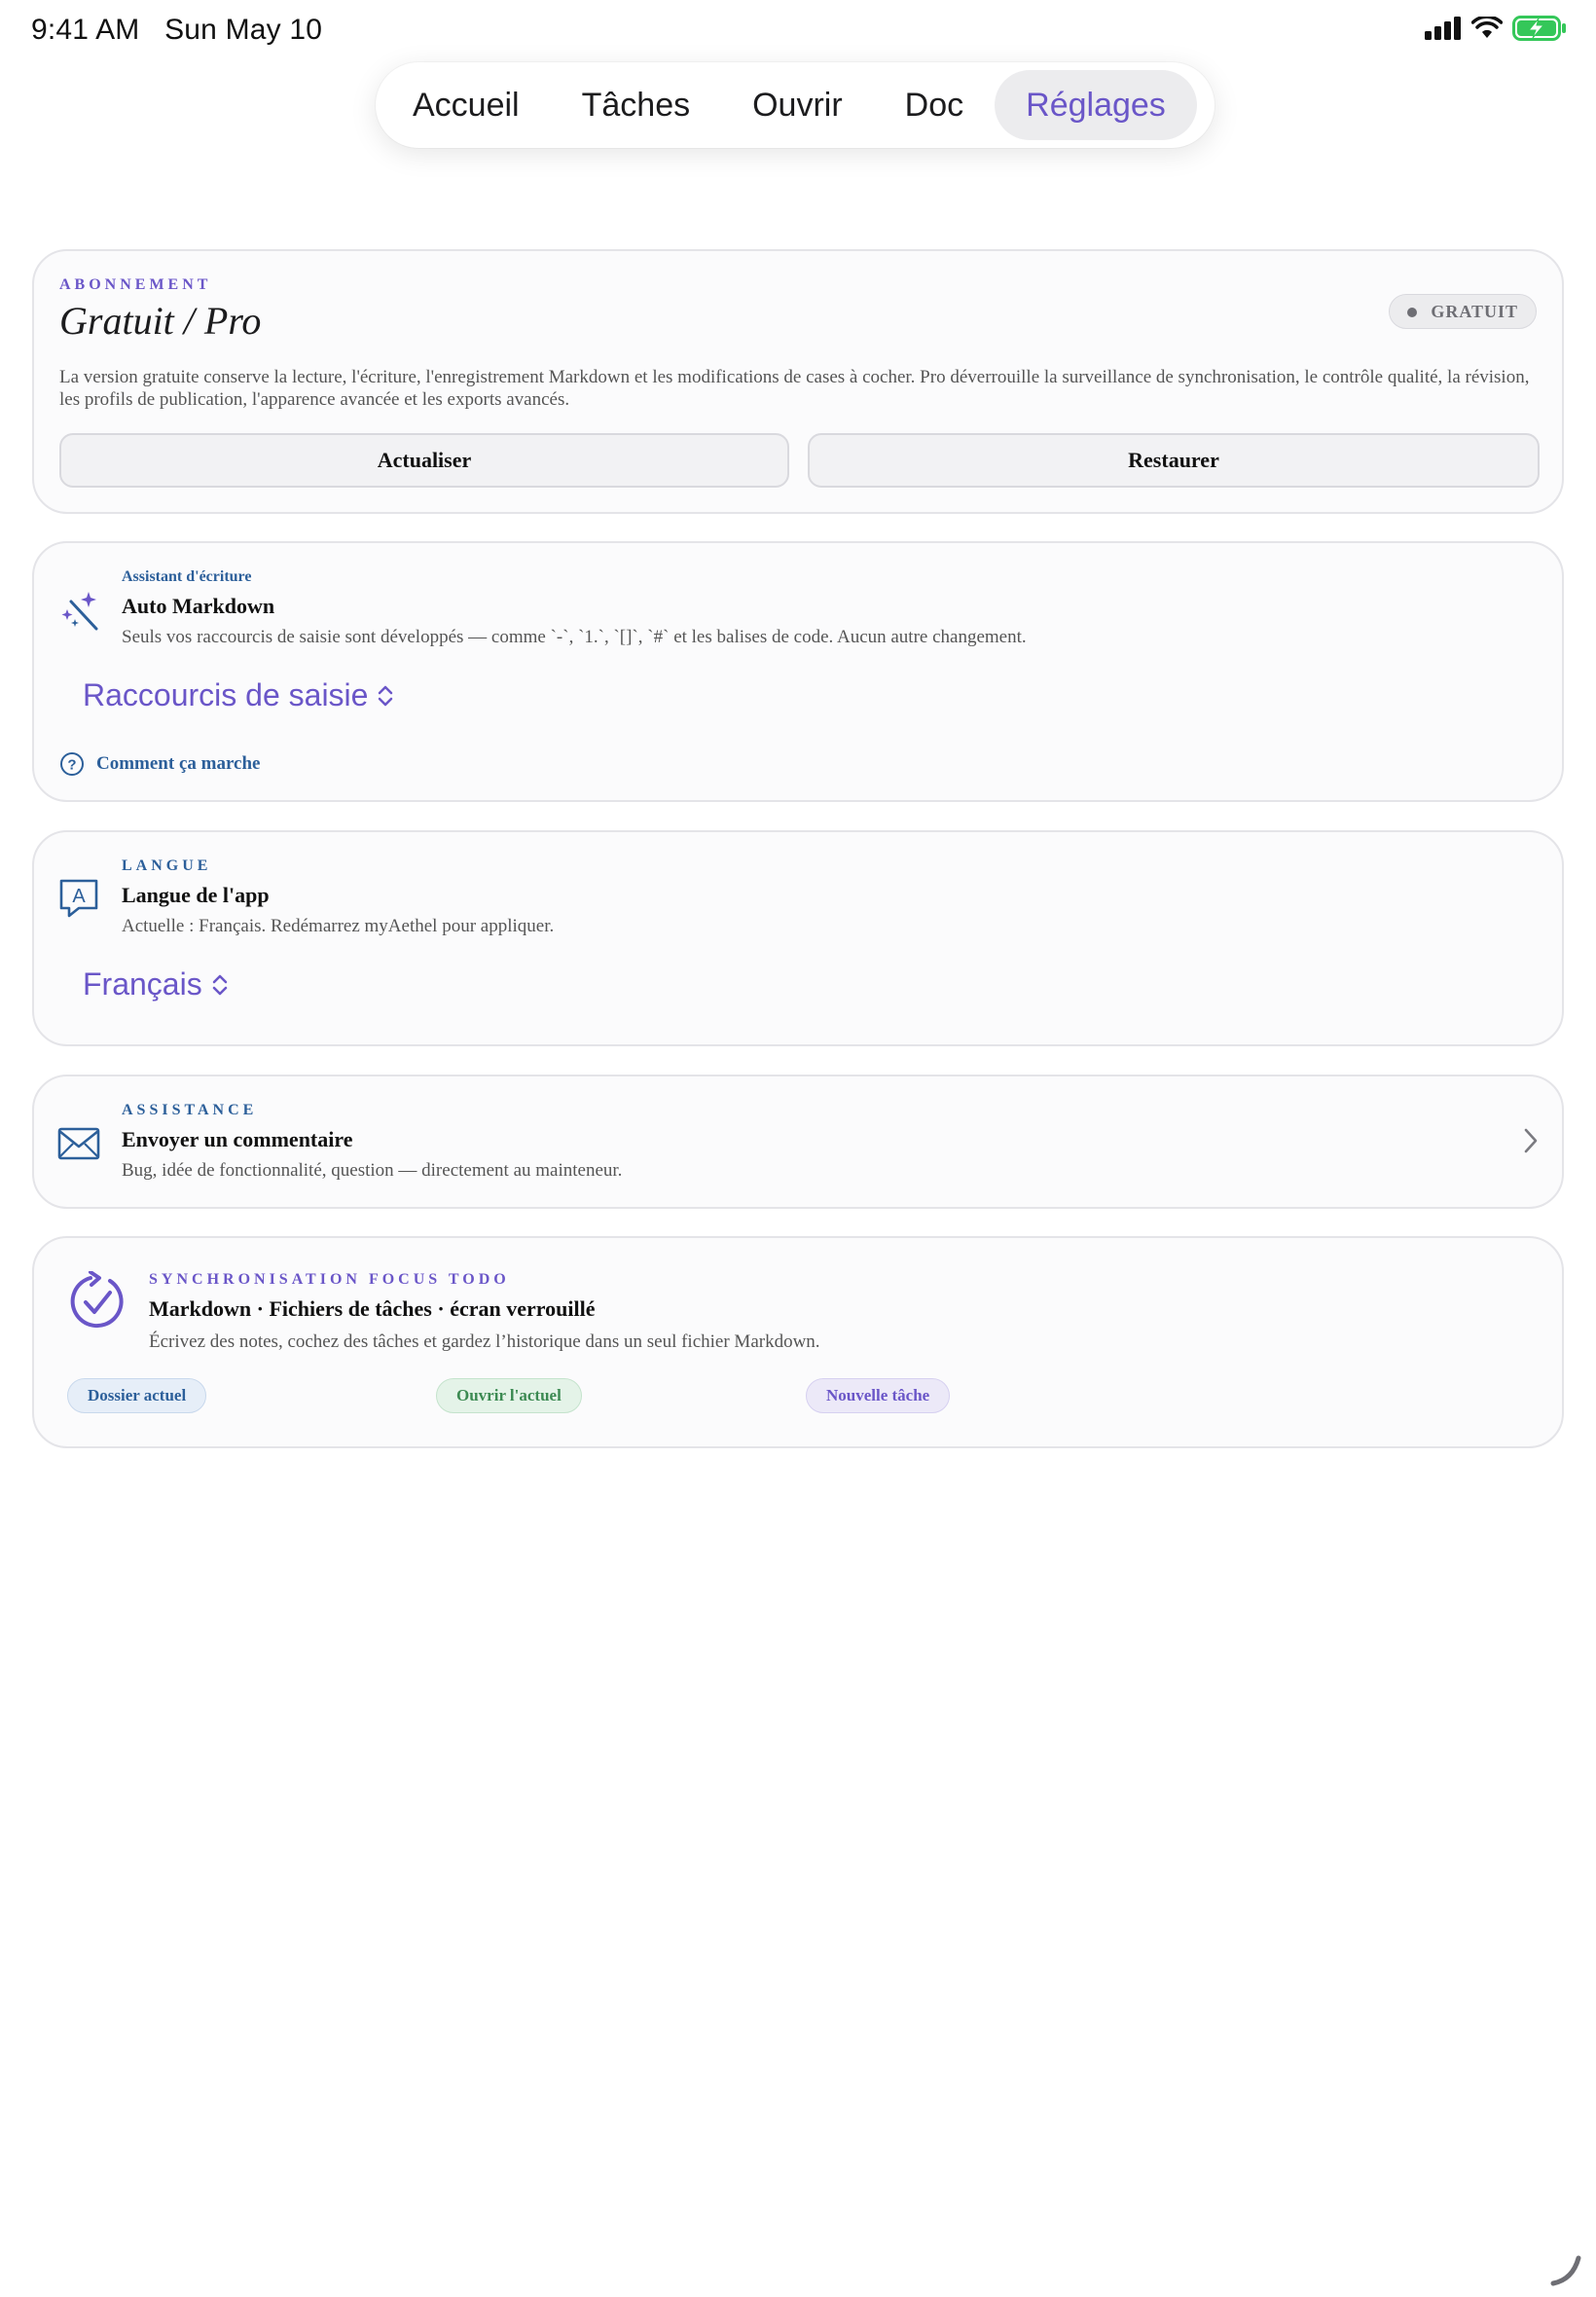 This screenshot has width=1596, height=2297. What do you see at coordinates (178, 764) in the screenshot?
I see `how-it-works-label: Comment ça marche` at bounding box center [178, 764].